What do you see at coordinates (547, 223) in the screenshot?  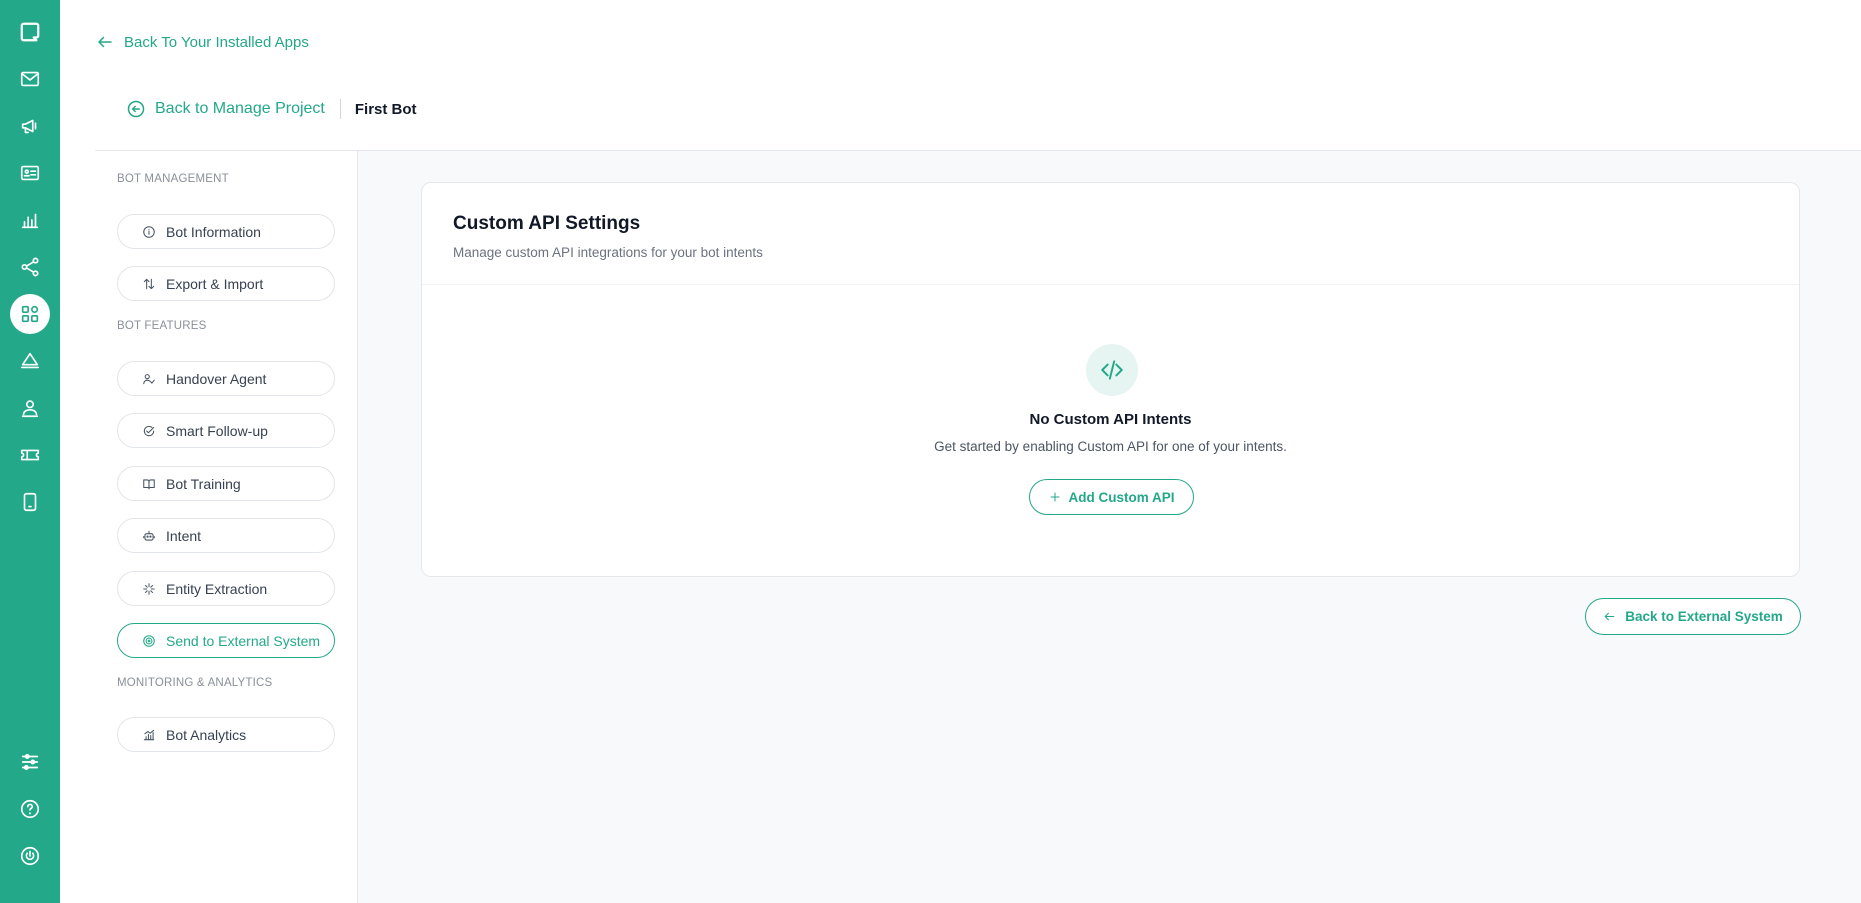 I see `card-title: Custom API Settings` at bounding box center [547, 223].